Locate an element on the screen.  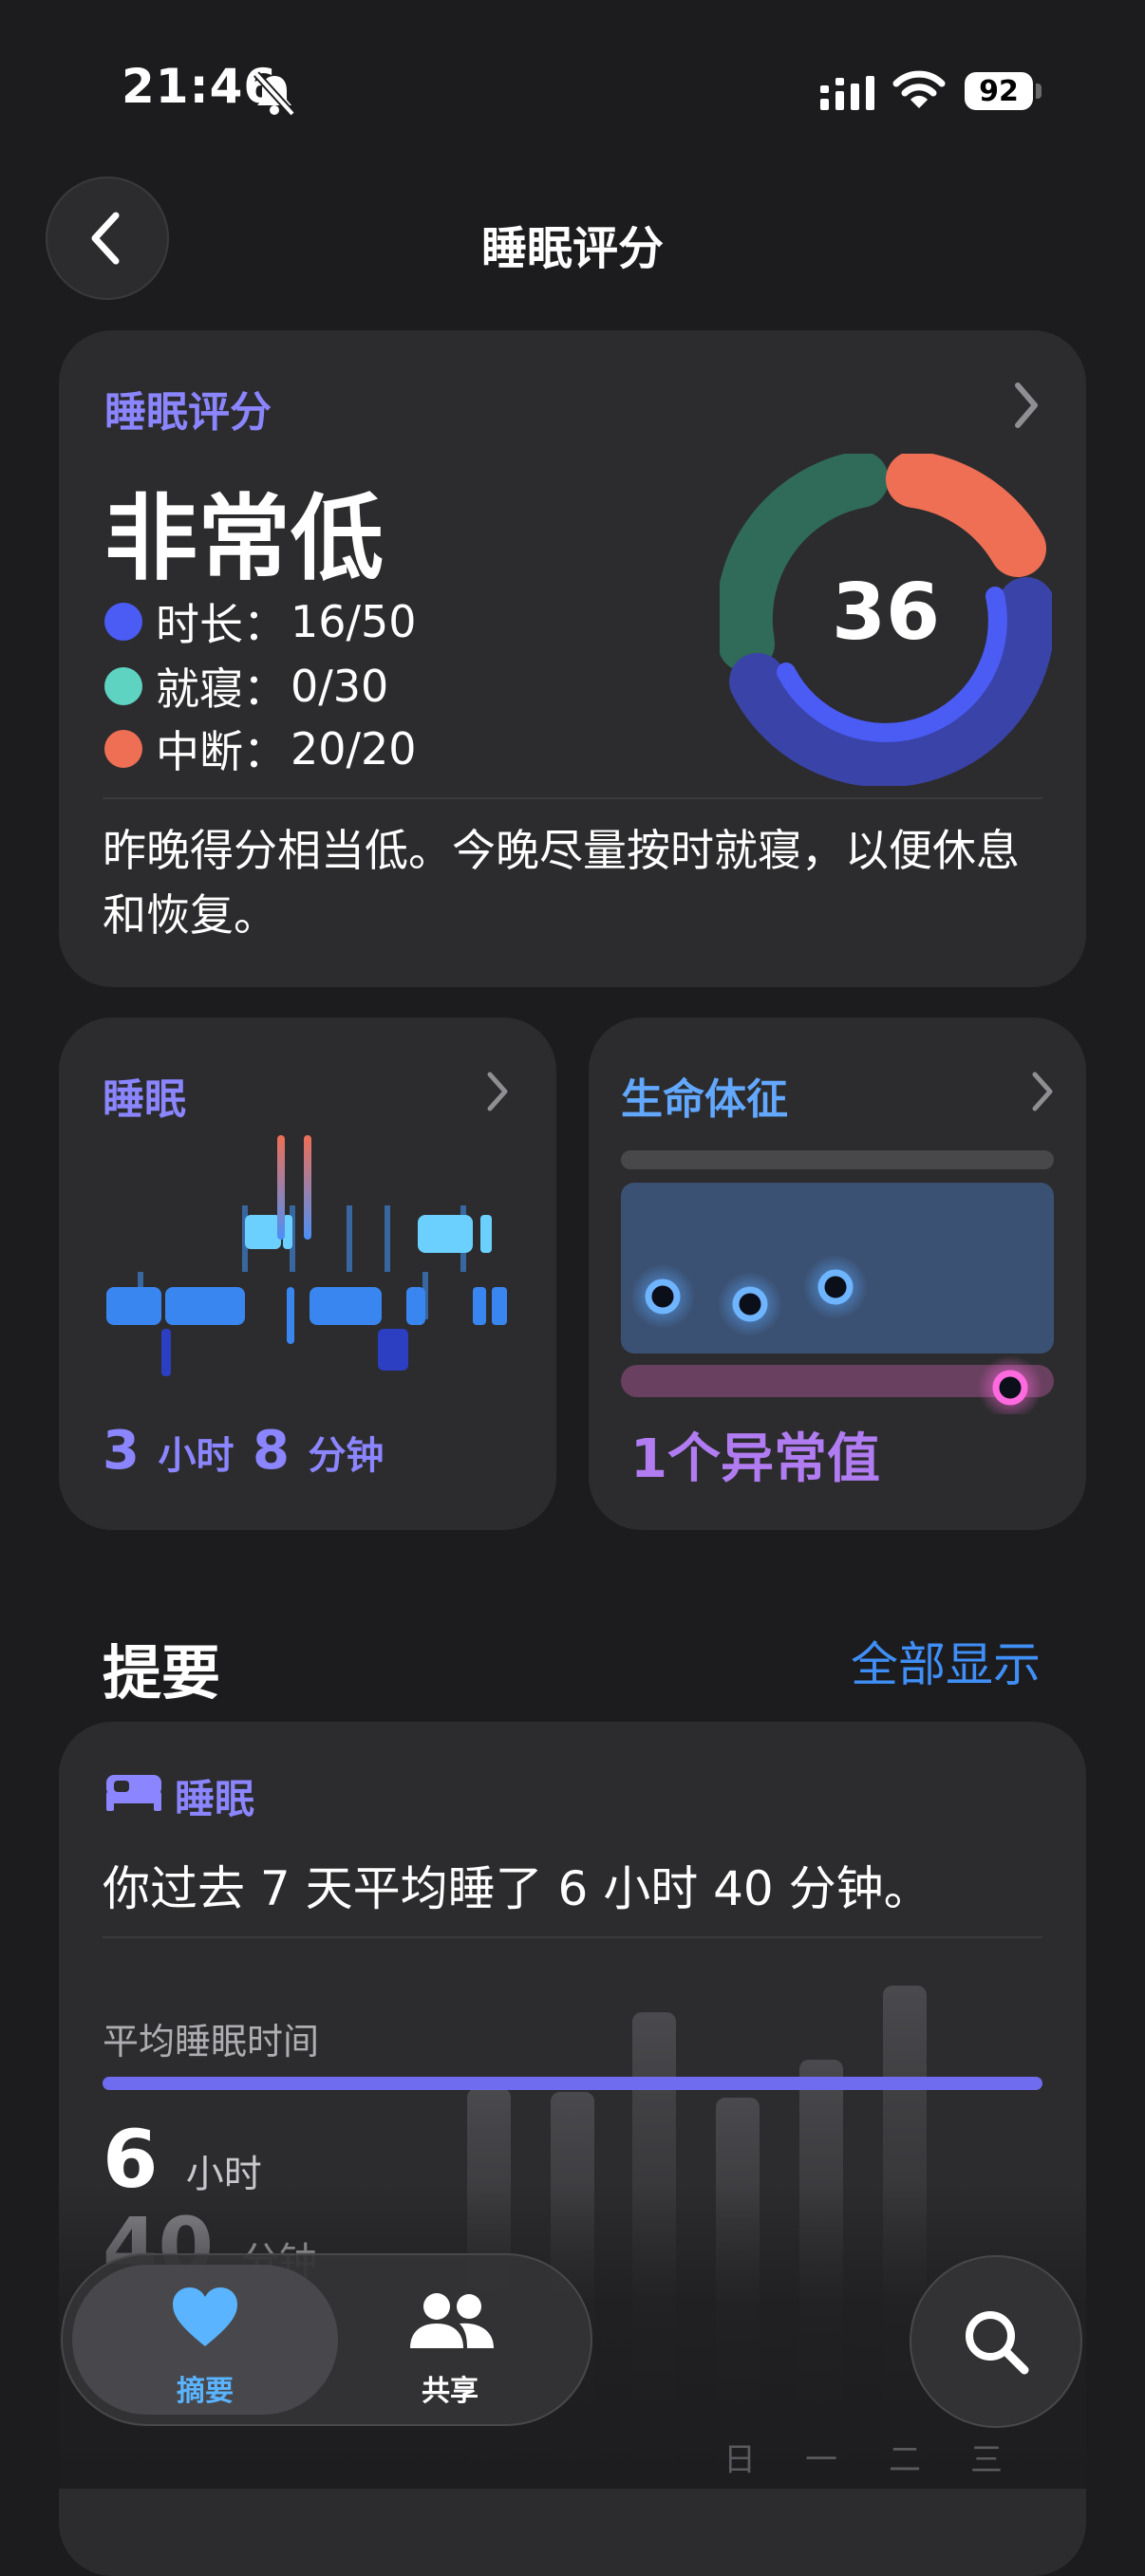
sleep-stages-chart is located at coordinates (306, 1256).